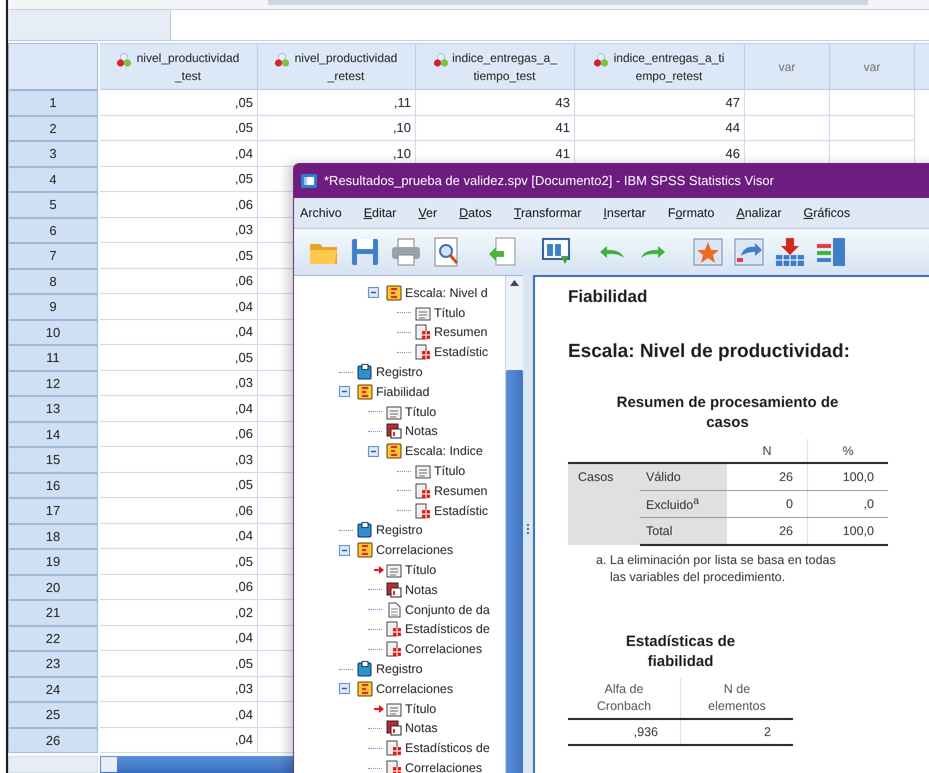  I want to click on log-book-icon, so click(365, 530).